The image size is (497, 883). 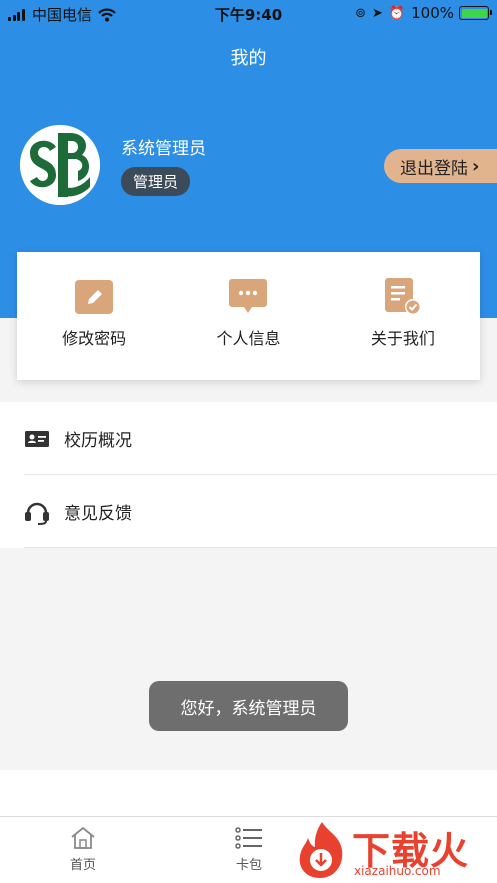 What do you see at coordinates (248, 438) in the screenshot?
I see `list-item-school-calendar: 校历概况` at bounding box center [248, 438].